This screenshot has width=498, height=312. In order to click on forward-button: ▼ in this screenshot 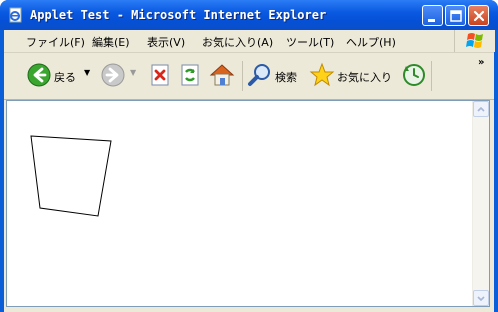, I will do `click(120, 76)`.